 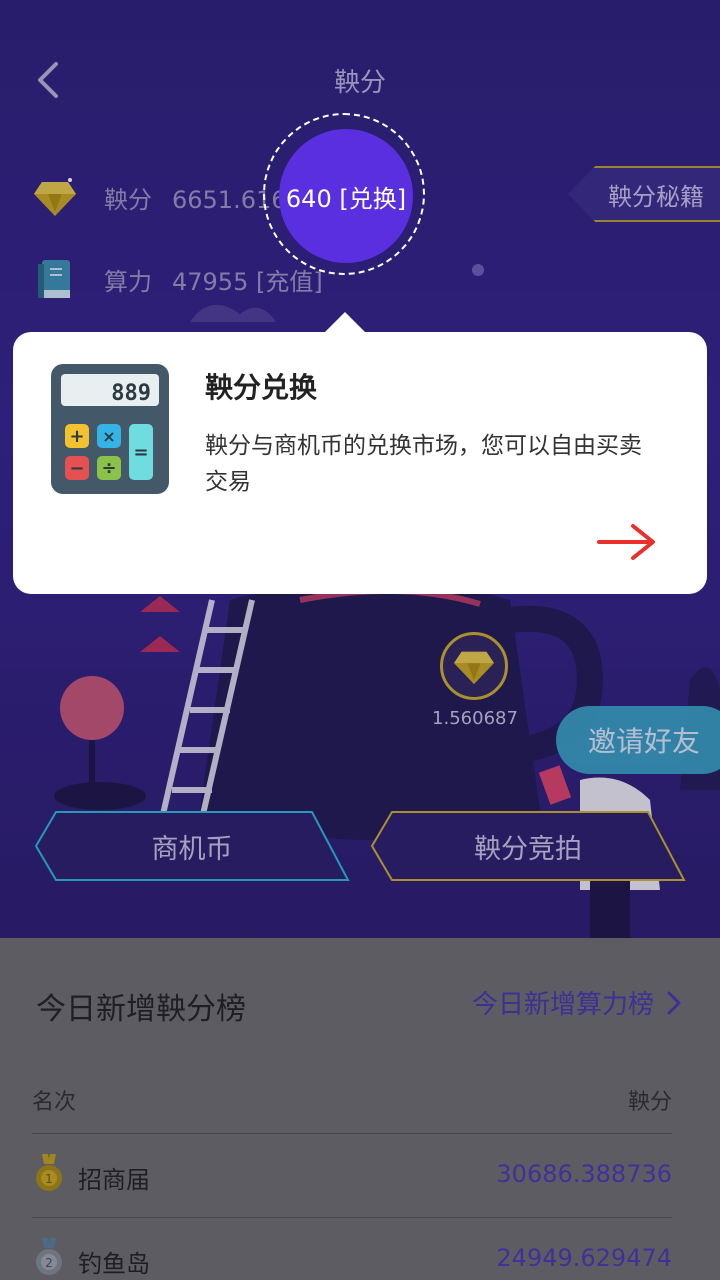 I want to click on next-arrow-icon, so click(x=627, y=542).